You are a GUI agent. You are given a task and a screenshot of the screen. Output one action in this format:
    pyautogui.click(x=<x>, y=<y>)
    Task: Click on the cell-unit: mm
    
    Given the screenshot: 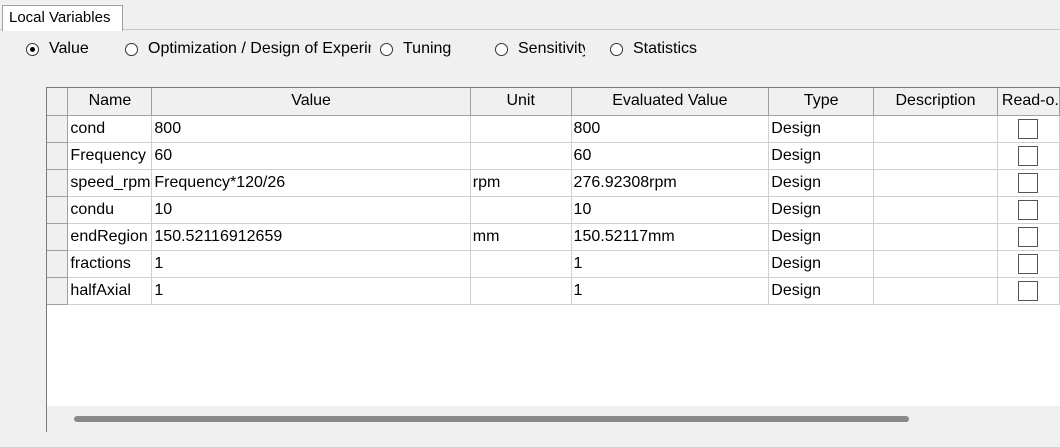 What is the action you would take?
    pyautogui.click(x=521, y=237)
    